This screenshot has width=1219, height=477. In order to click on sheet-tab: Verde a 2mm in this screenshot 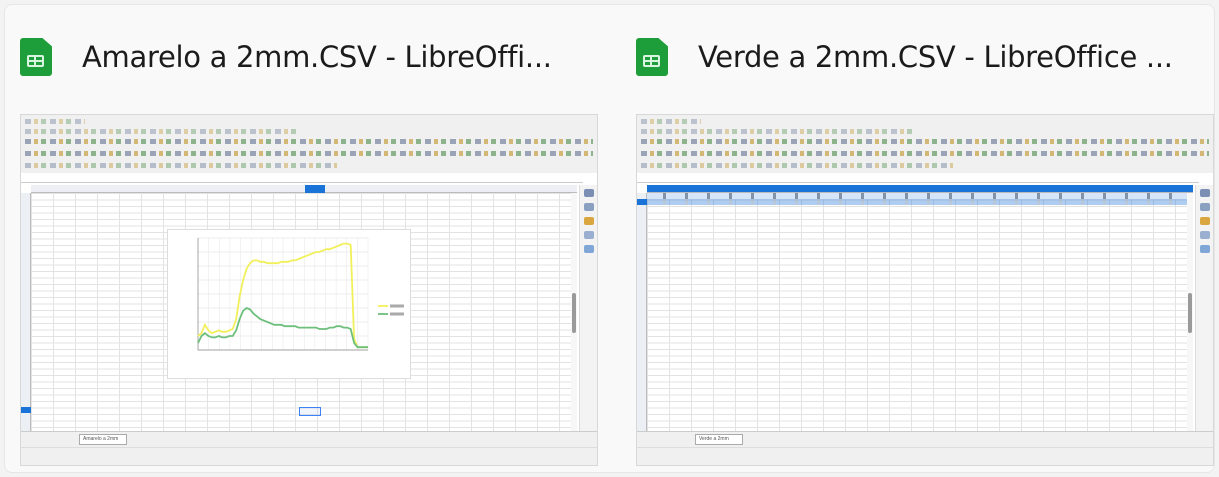, I will do `click(719, 439)`.